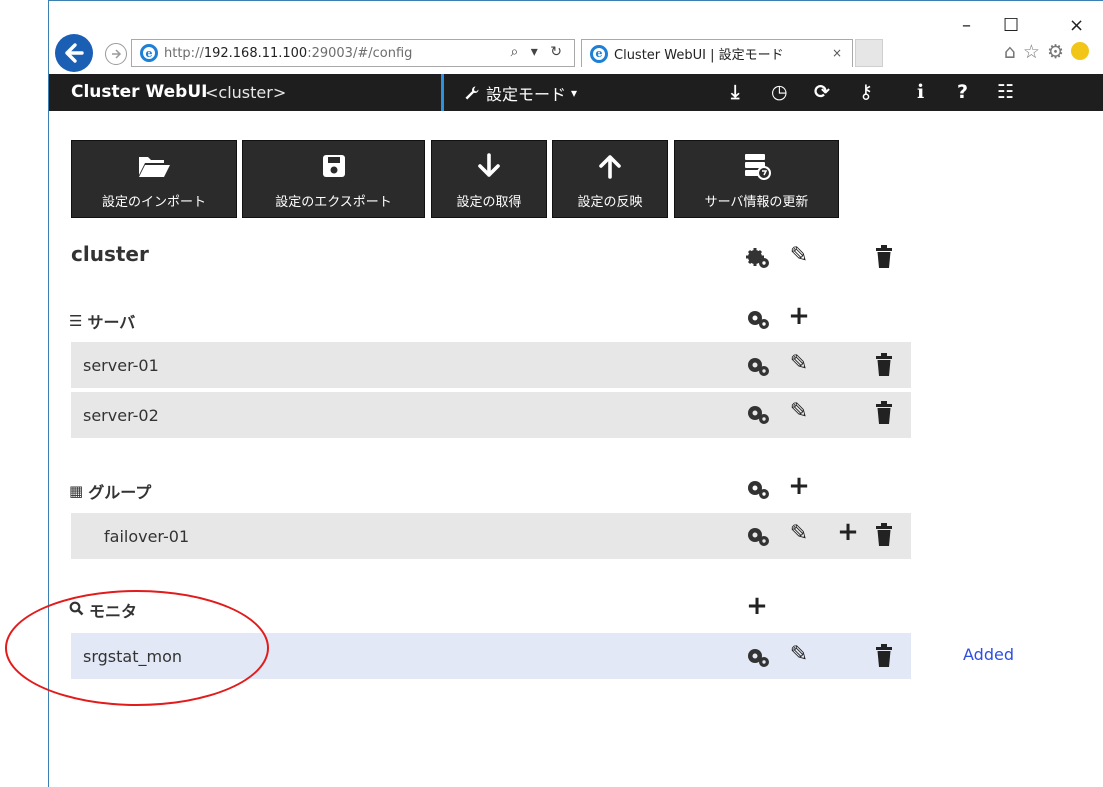 The image size is (1103, 787). I want to click on settings-gear-icon: ⚙, so click(1059, 52).